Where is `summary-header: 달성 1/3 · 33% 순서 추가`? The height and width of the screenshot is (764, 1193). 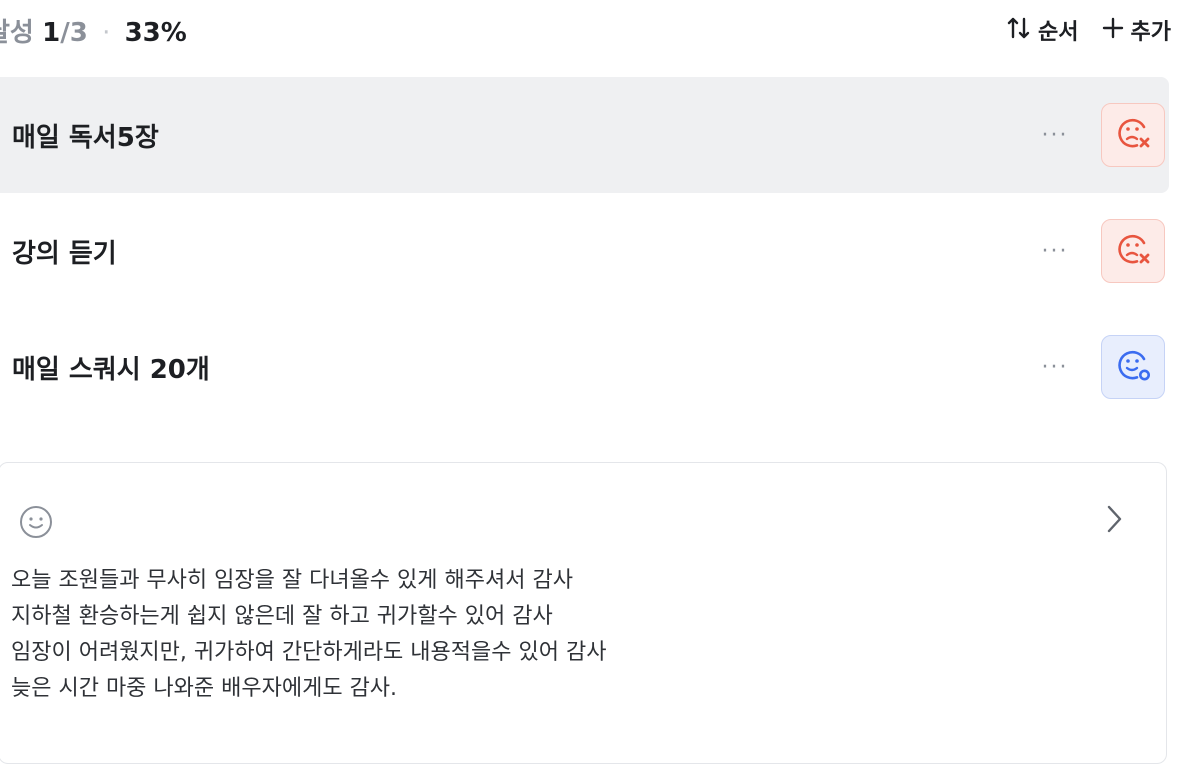 summary-header: 달성 1/3 · 33% 순서 추가 is located at coordinates (596, 30).